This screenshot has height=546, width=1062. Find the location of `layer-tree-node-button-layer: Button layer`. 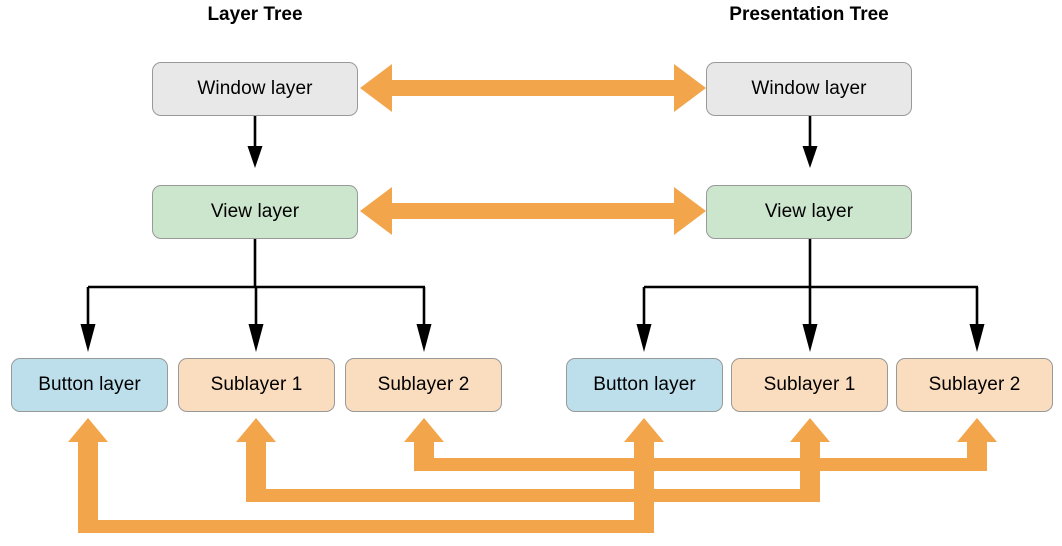

layer-tree-node-button-layer: Button layer is located at coordinates (89, 385).